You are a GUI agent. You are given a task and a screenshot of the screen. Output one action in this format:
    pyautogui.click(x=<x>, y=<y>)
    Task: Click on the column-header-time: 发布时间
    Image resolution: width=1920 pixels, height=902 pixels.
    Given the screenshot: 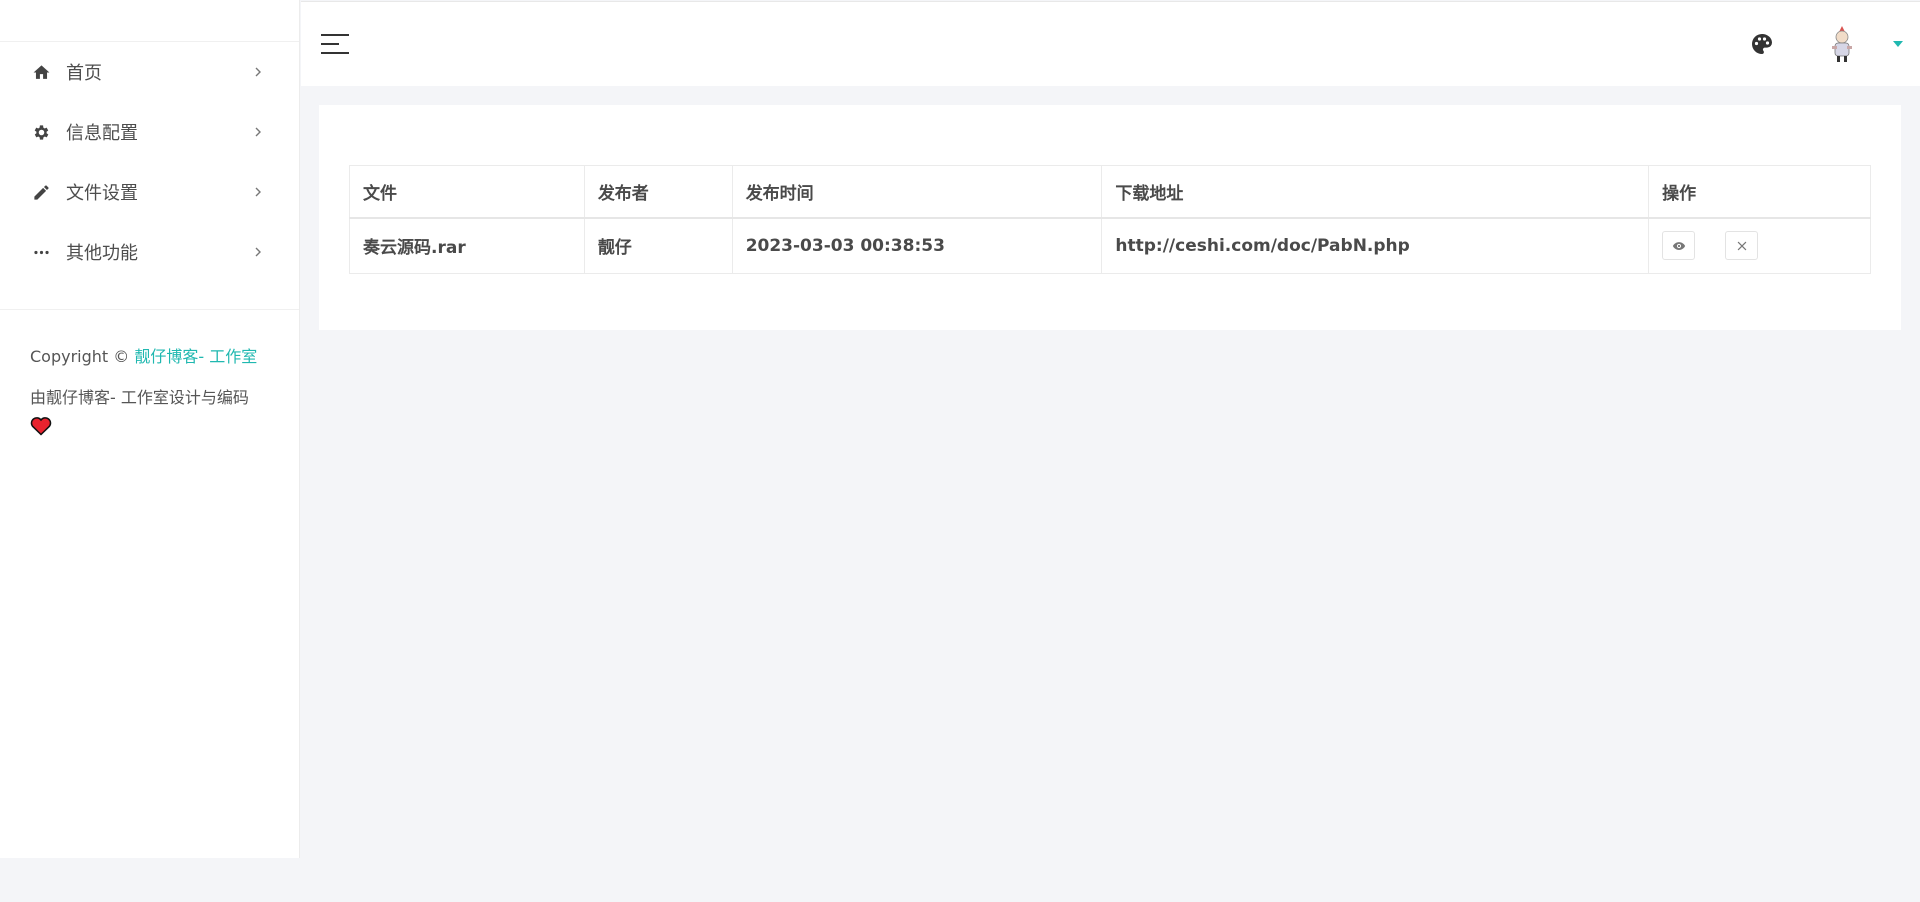 What is the action you would take?
    pyautogui.click(x=917, y=192)
    